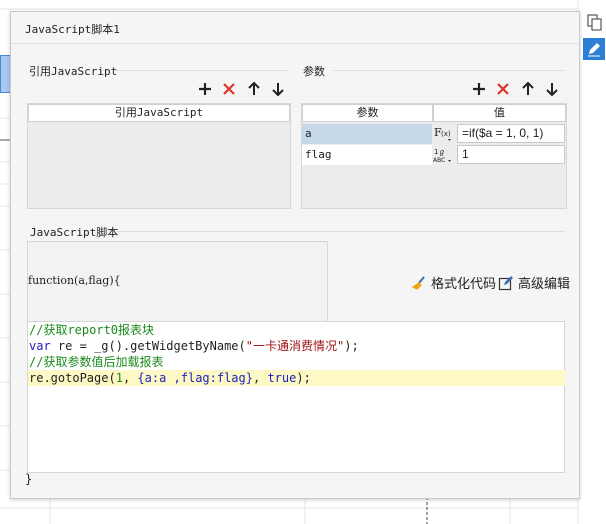  I want to click on refs-move-up-button, so click(254, 89).